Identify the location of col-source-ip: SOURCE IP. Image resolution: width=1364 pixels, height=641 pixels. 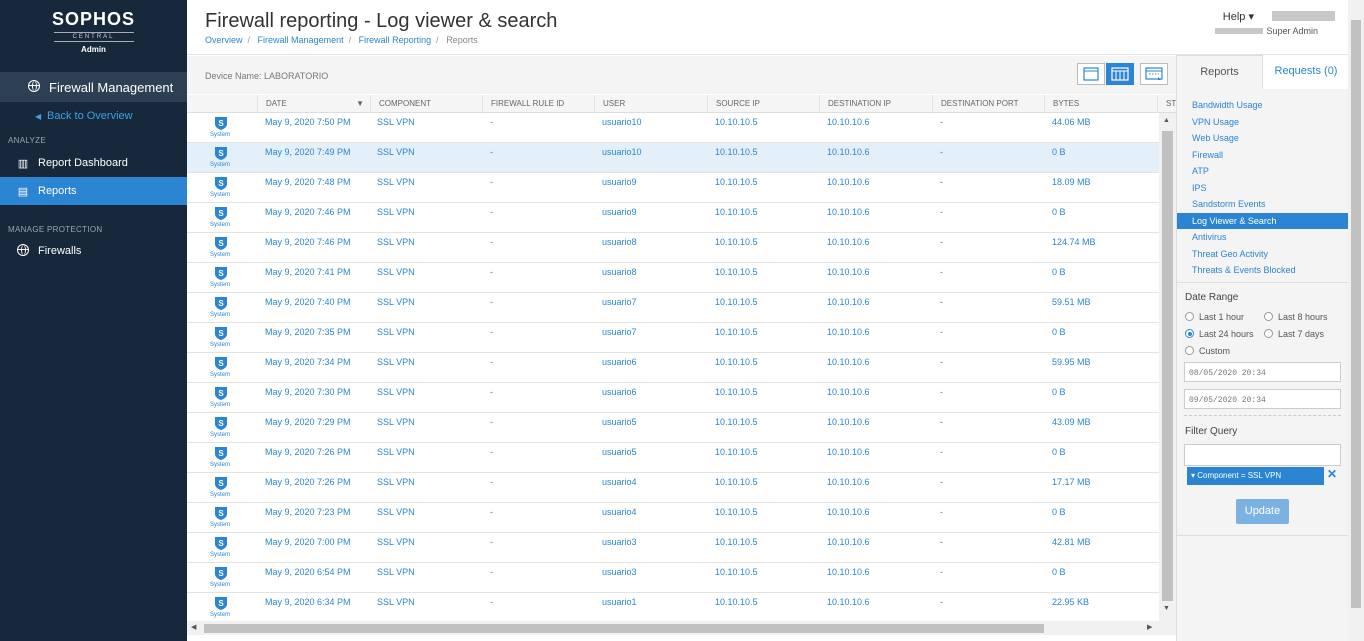
(763, 104).